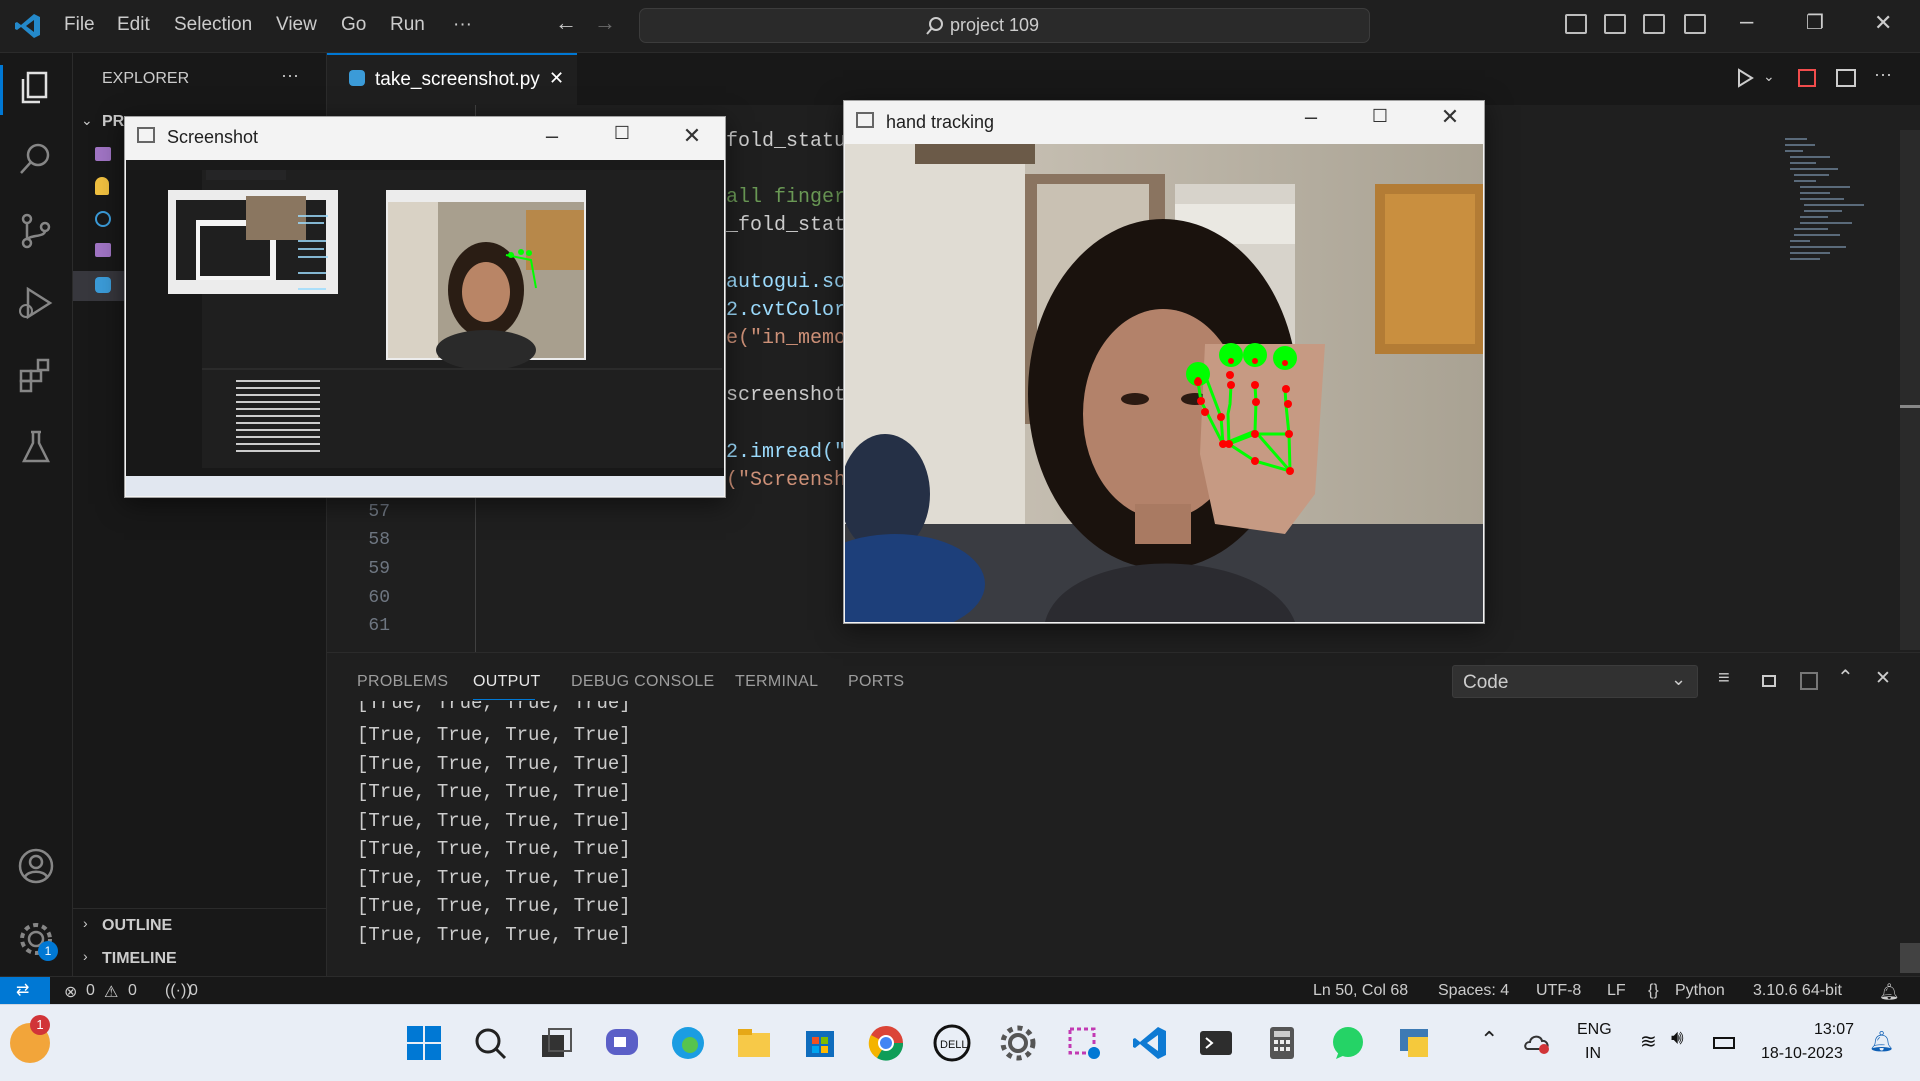 This screenshot has width=1920, height=1081. I want to click on terminal-app-icon, so click(1216, 1043).